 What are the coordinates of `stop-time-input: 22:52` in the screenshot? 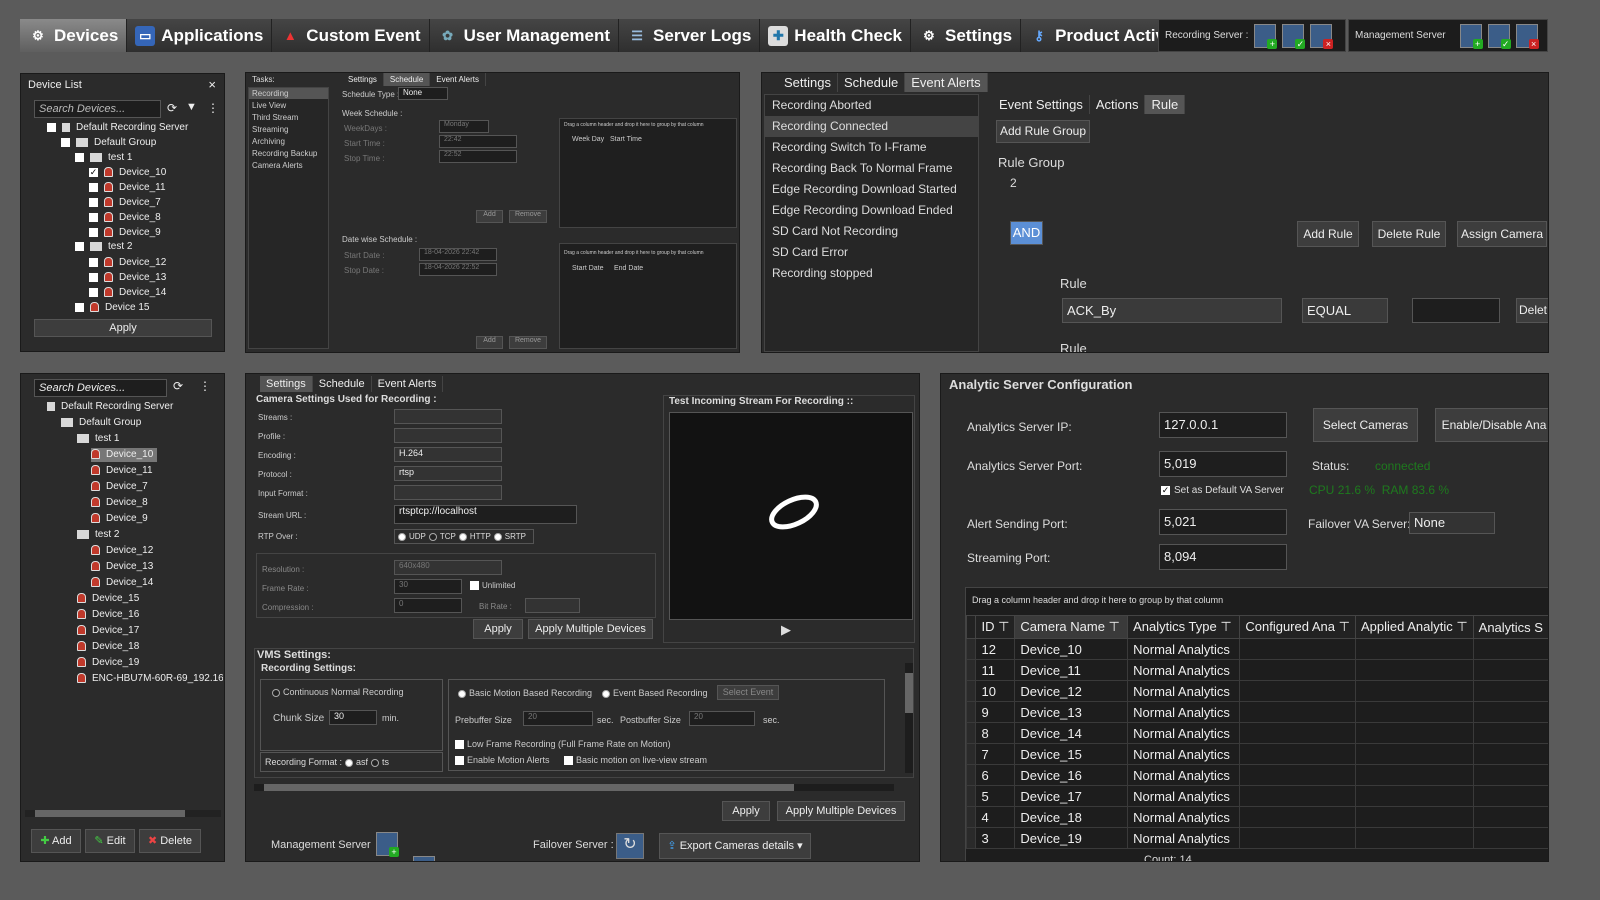 It's located at (478, 156).